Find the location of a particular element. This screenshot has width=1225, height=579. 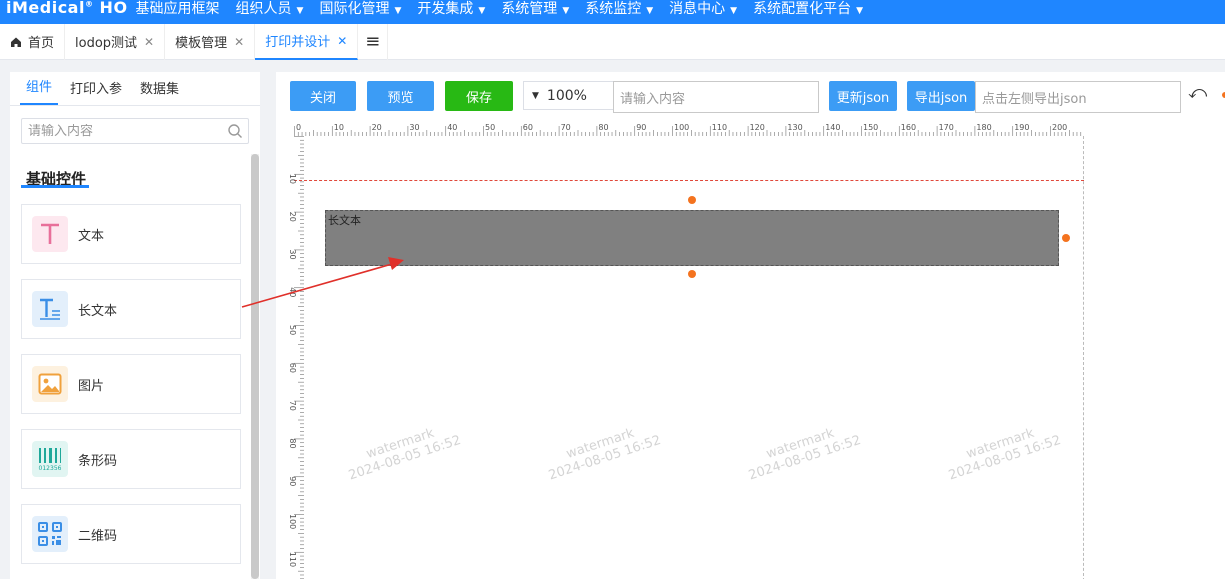

resize-handle-top is located at coordinates (692, 200).